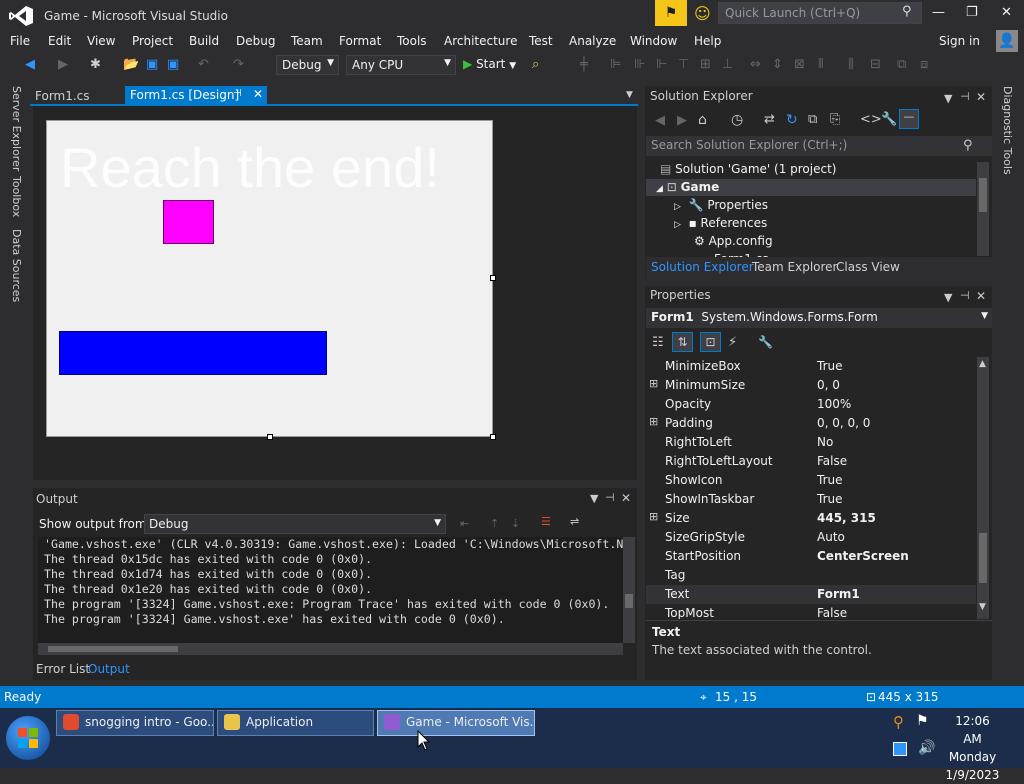 The width and height of the screenshot is (1024, 784). Describe the element at coordinates (863, 556) in the screenshot. I see `property-value: CenterScreen` at that location.